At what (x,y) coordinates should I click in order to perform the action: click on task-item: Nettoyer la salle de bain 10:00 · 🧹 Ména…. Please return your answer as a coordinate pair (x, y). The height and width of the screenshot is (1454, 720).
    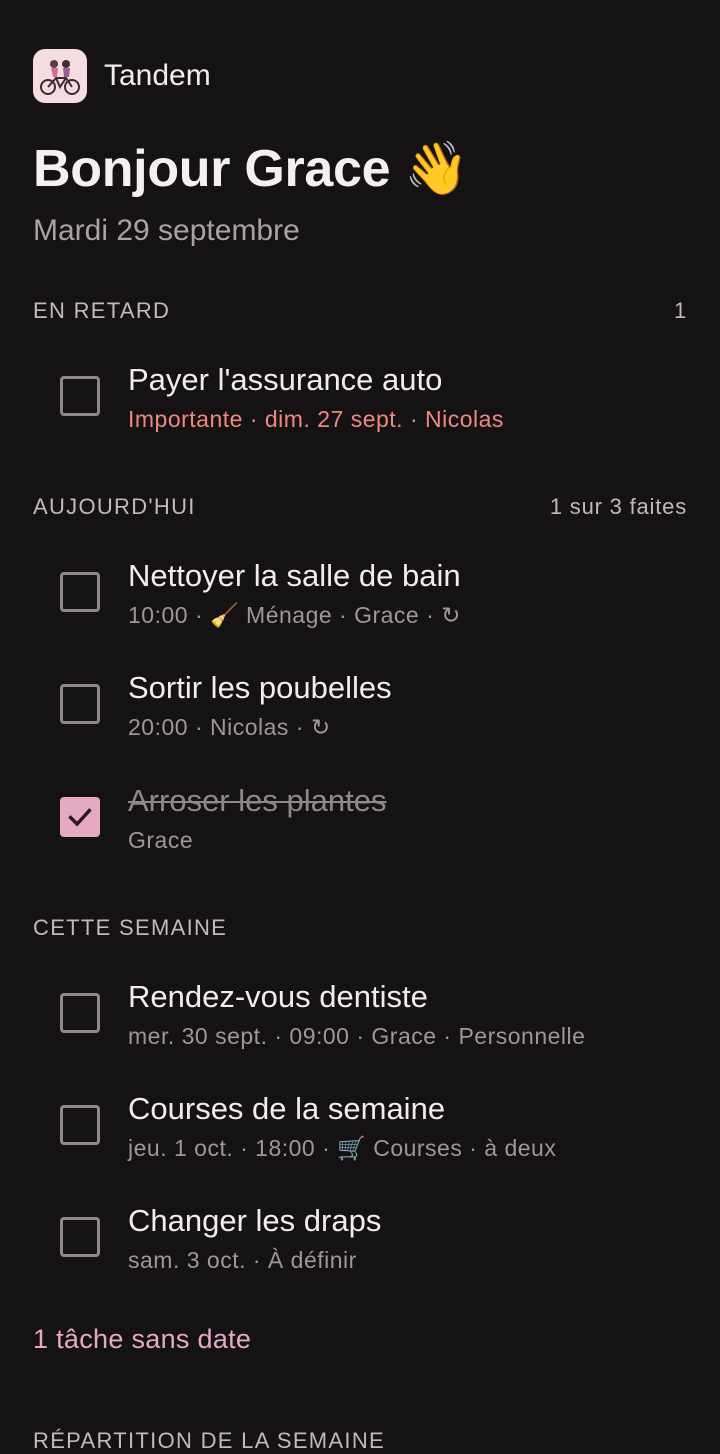
    Looking at the image, I should click on (373, 603).